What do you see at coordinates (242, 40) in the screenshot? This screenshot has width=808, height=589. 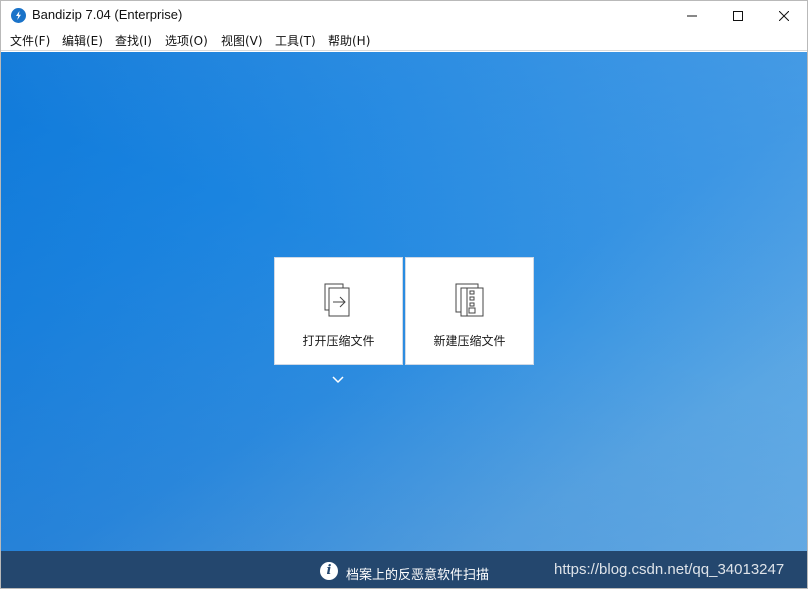 I see `menu-view: 视图(V)` at bounding box center [242, 40].